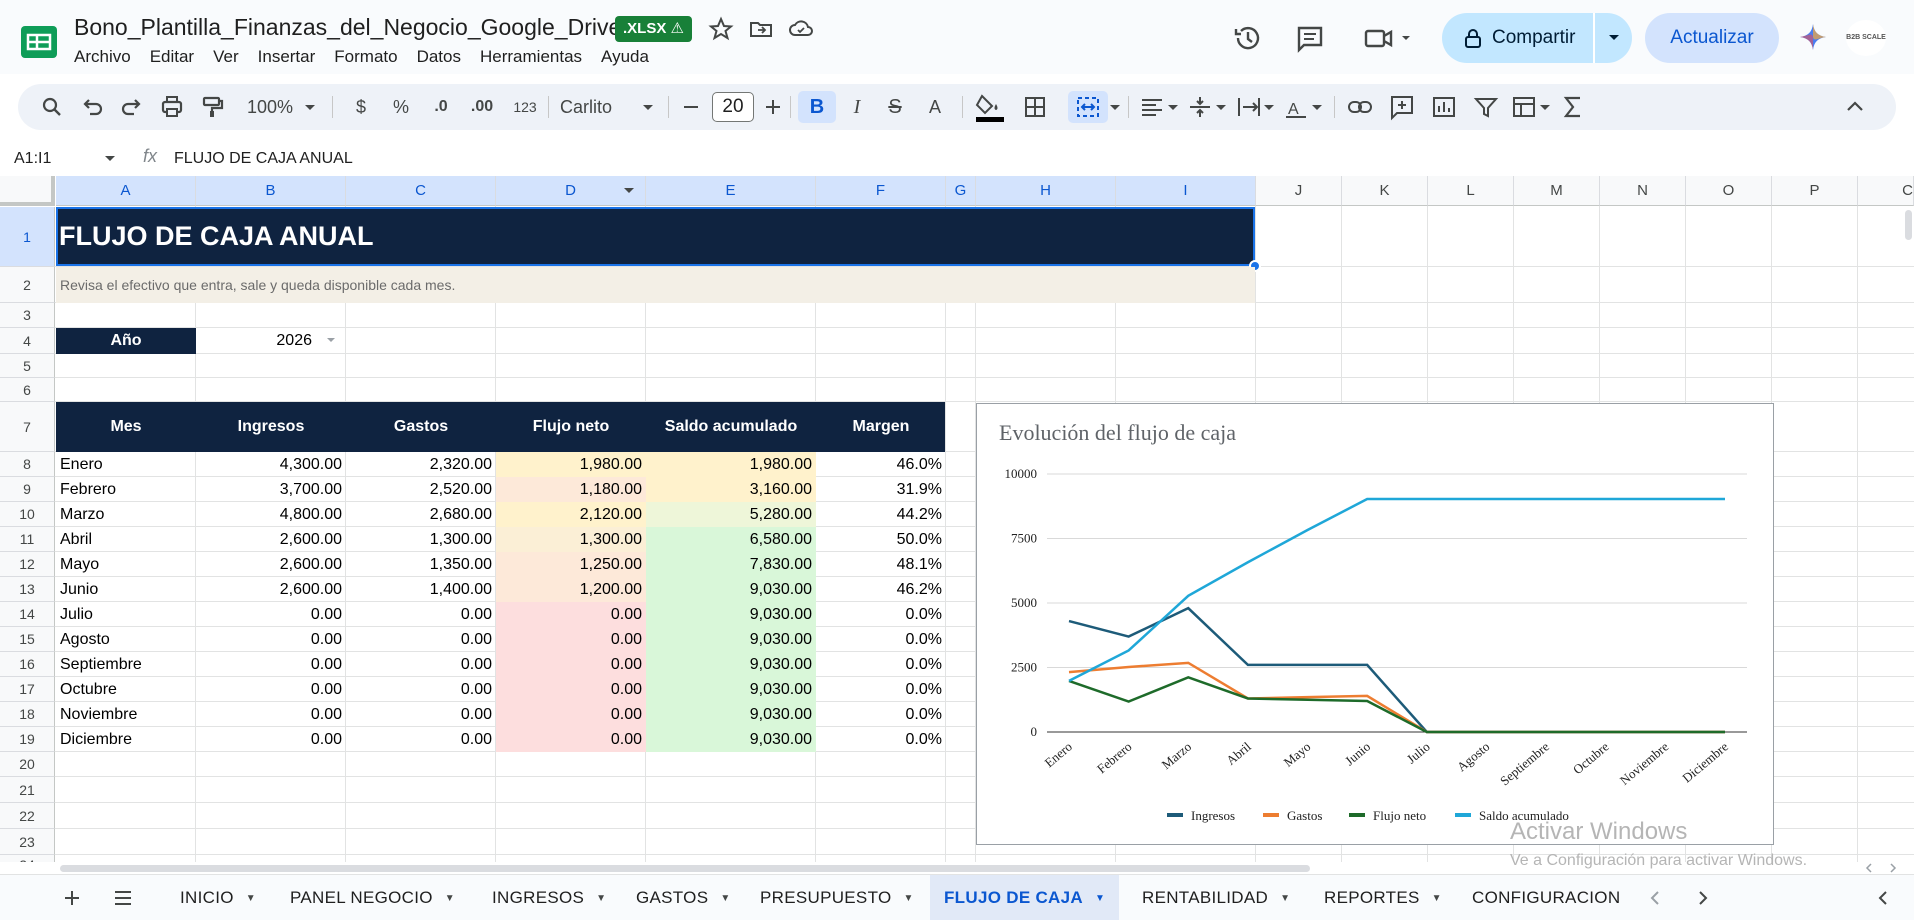  What do you see at coordinates (27, 285) in the screenshot?
I see `row-header: 2` at bounding box center [27, 285].